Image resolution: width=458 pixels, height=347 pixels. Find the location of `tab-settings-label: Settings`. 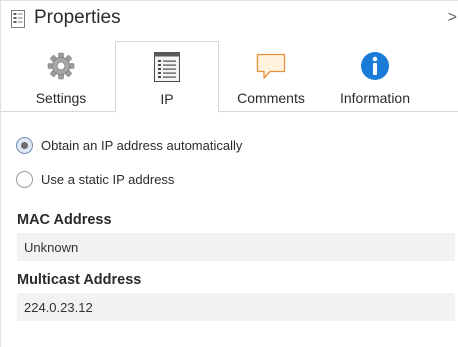

tab-settings-label: Settings is located at coordinates (61, 98).